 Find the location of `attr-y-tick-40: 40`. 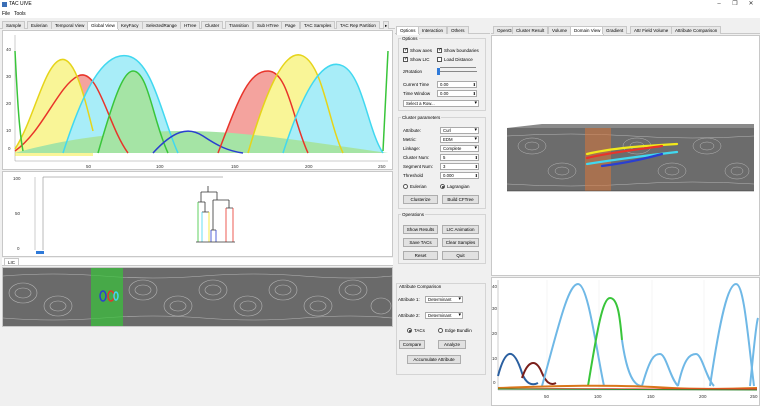

attr-y-tick-40: 40 is located at coordinates (495, 286).